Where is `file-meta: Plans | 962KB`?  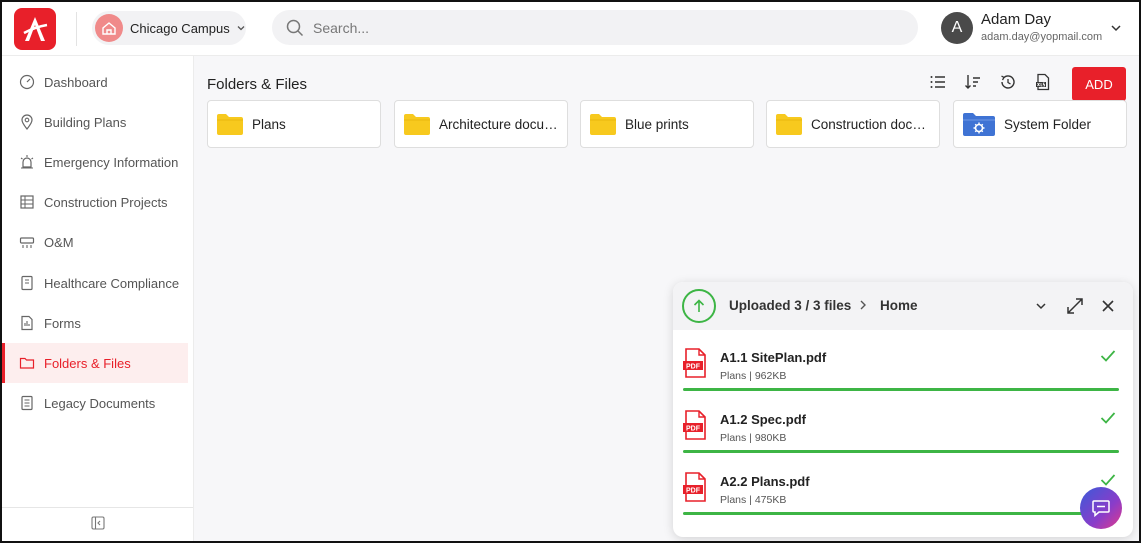 file-meta: Plans | 962KB is located at coordinates (753, 376).